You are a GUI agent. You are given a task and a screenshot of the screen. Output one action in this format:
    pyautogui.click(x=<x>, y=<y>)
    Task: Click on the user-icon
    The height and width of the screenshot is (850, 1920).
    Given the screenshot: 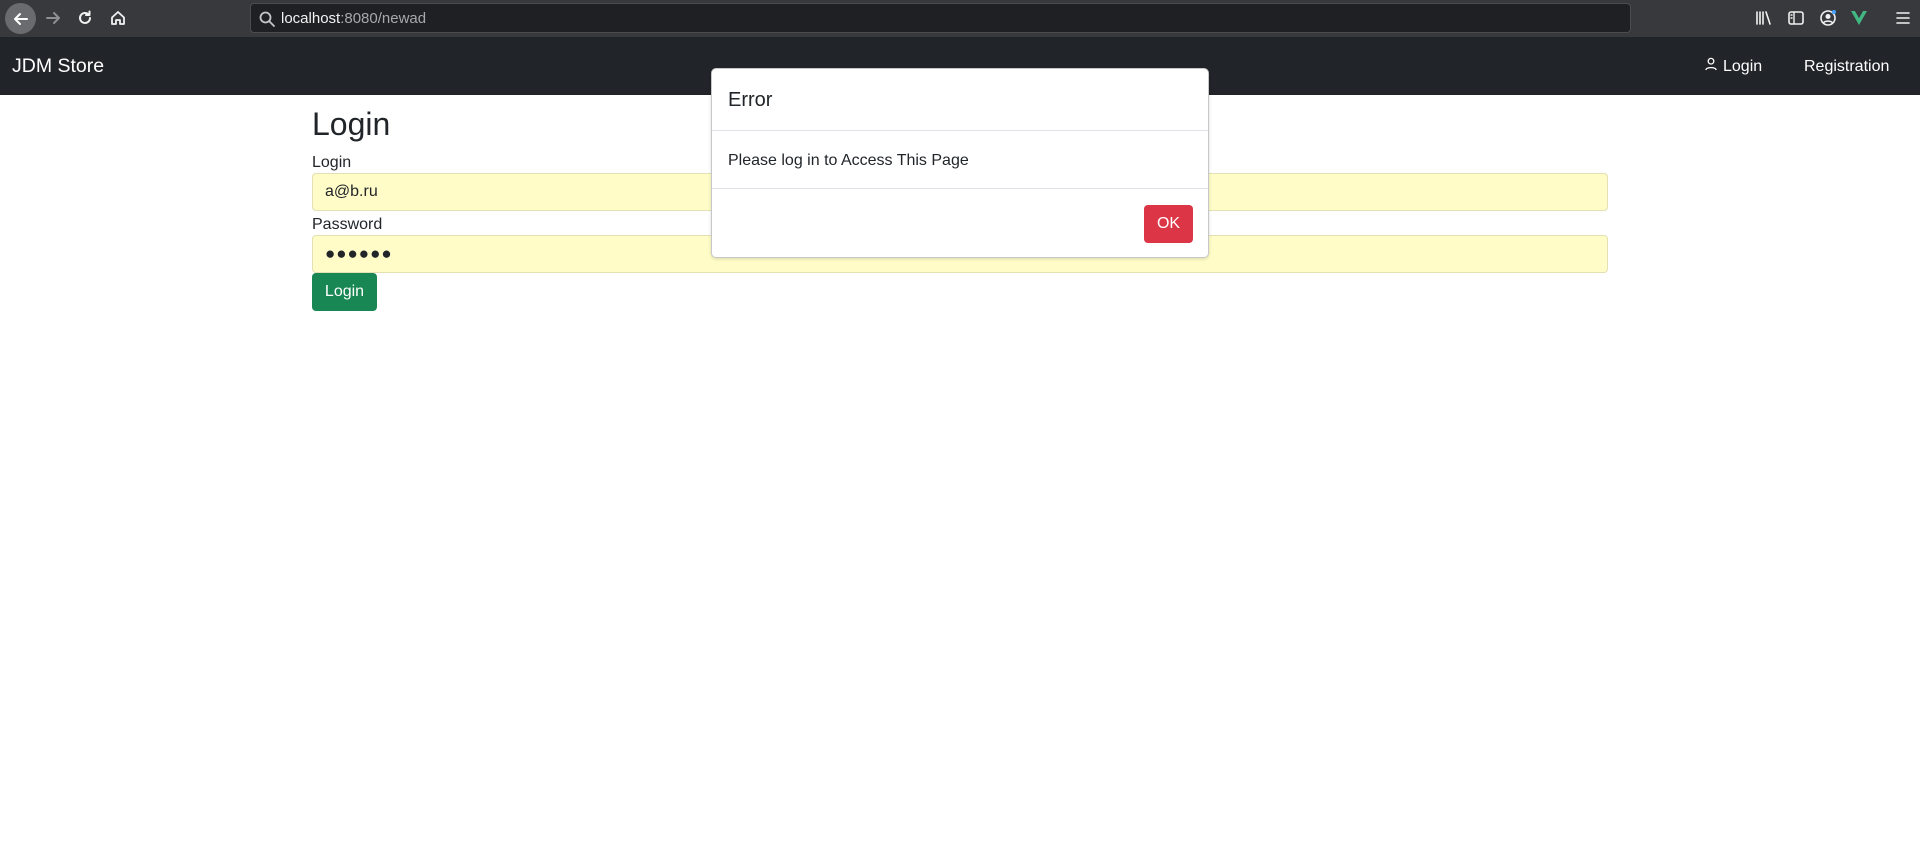 What is the action you would take?
    pyautogui.click(x=1711, y=66)
    